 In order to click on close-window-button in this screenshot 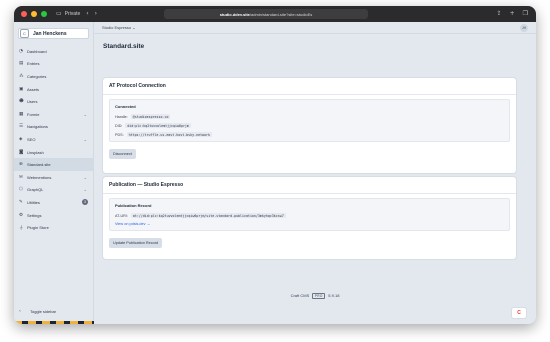, I will do `click(24, 14)`.